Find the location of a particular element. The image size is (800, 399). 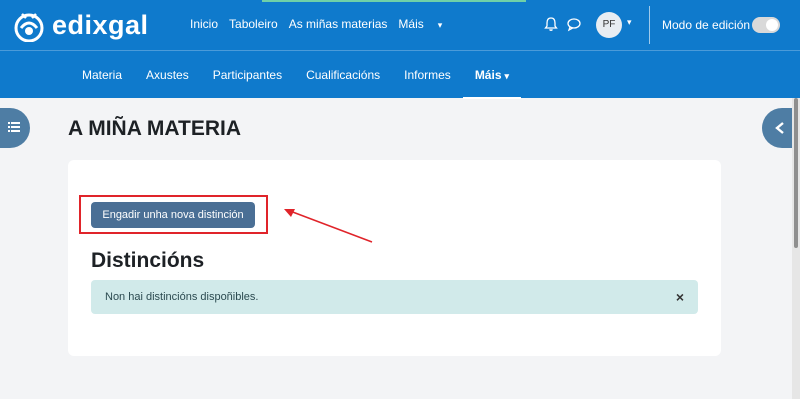

brand-name: edixgal is located at coordinates (100, 25).